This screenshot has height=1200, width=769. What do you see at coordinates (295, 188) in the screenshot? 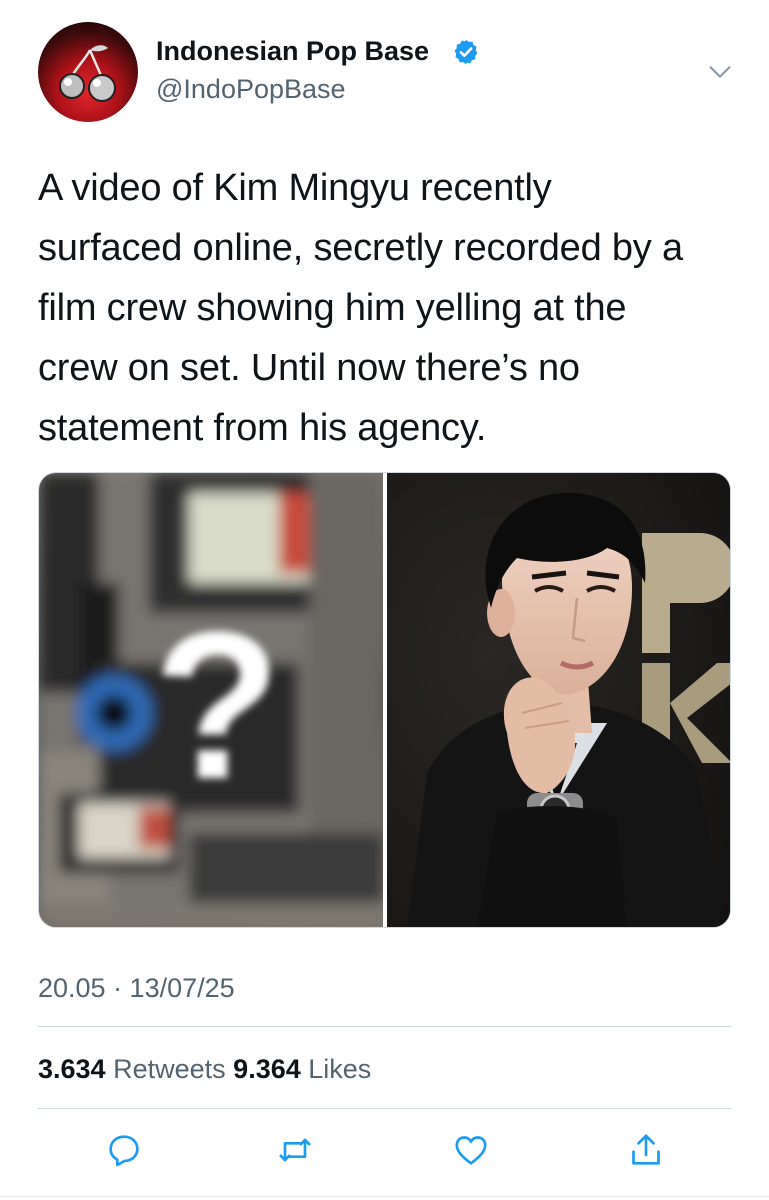
I see `tweet-text-line: A video of Kim Mingyu recently` at bounding box center [295, 188].